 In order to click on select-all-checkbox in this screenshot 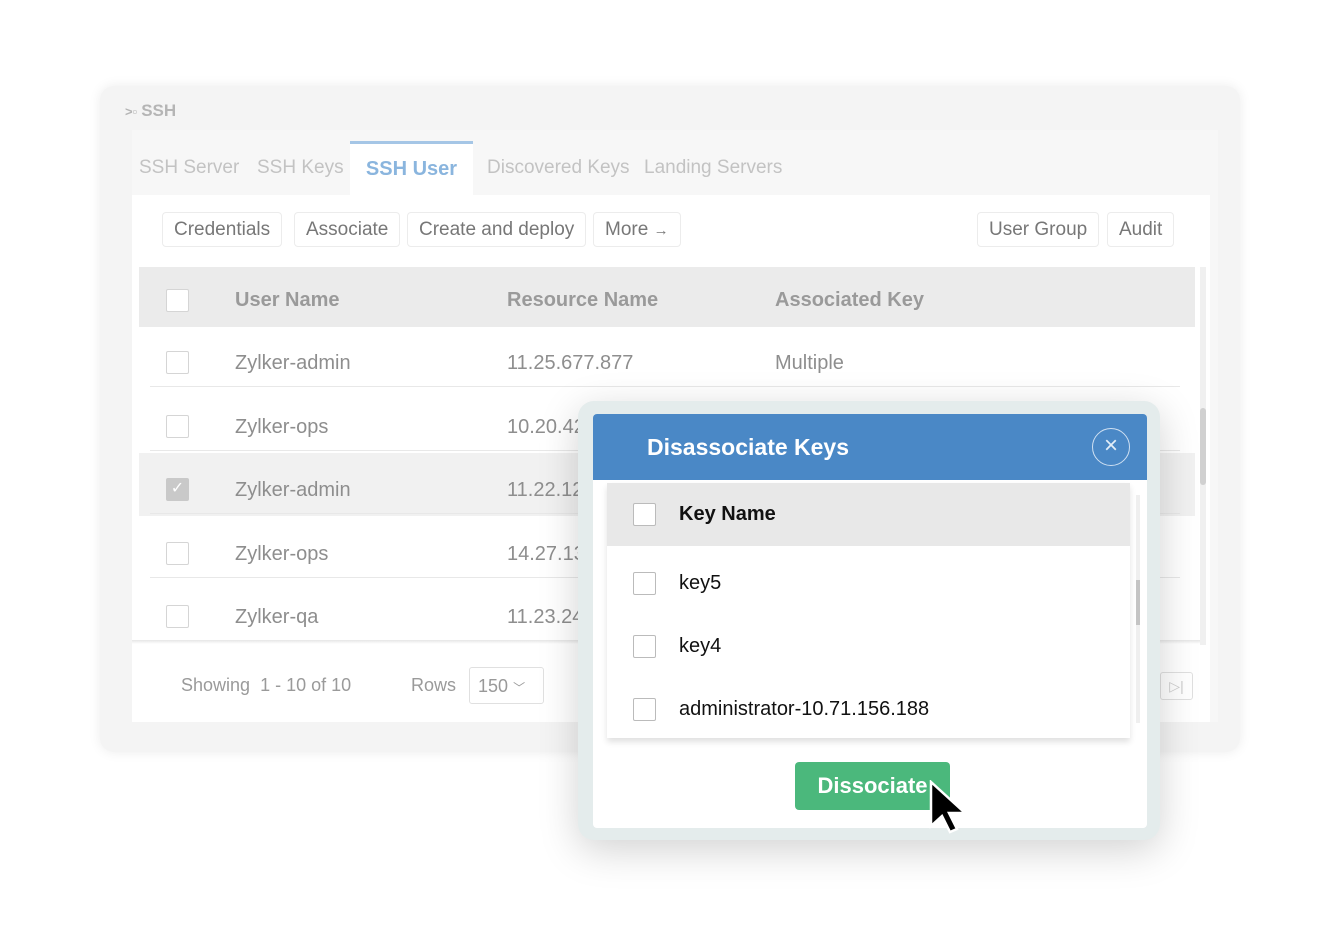, I will do `click(177, 300)`.